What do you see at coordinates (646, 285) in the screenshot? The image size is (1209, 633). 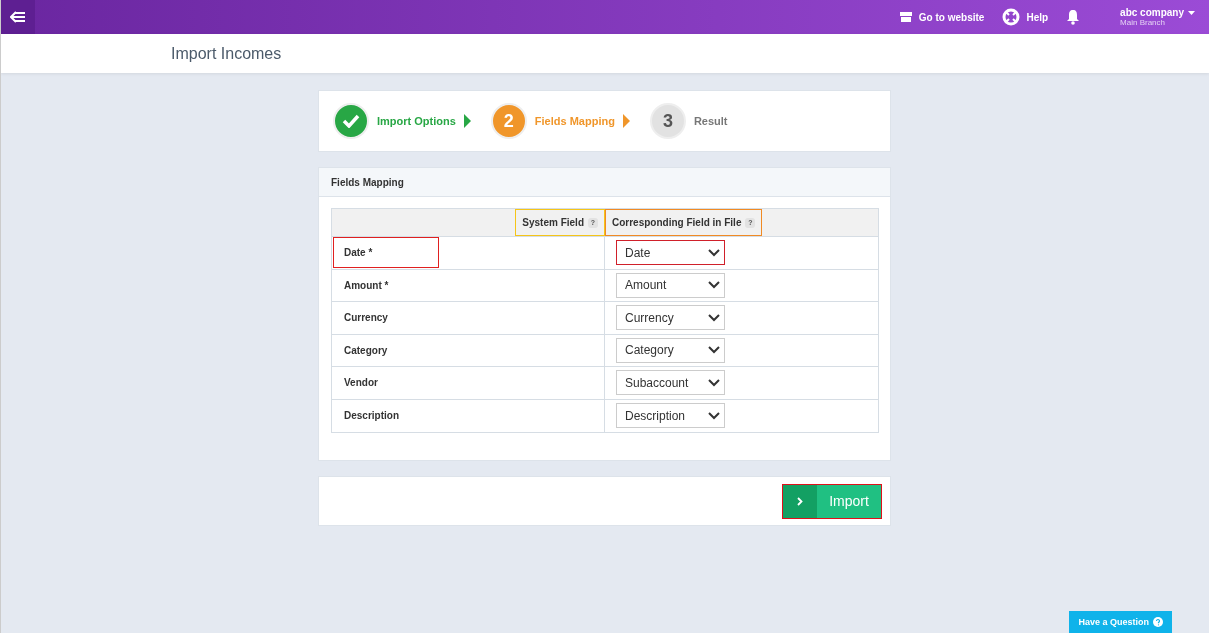 I see `select-value: Amount` at bounding box center [646, 285].